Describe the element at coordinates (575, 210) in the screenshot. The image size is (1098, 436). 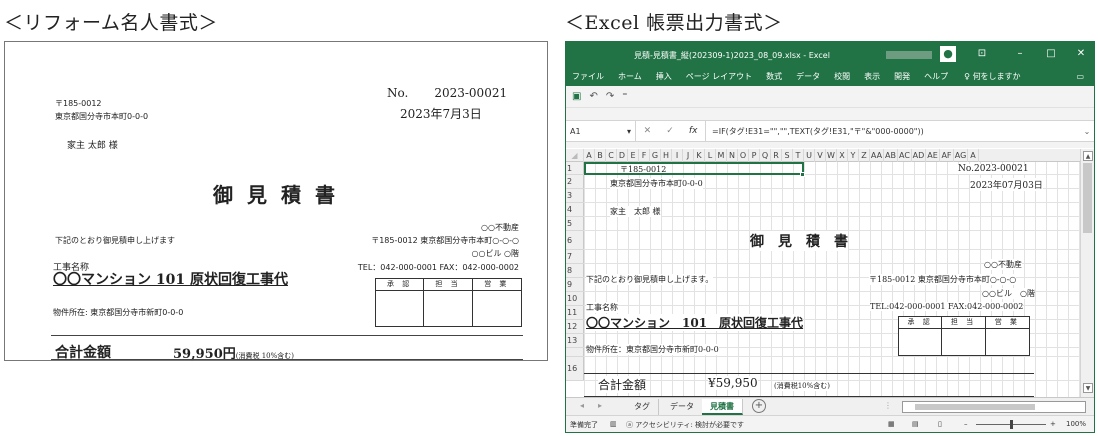
I see `row-header: 4` at that location.